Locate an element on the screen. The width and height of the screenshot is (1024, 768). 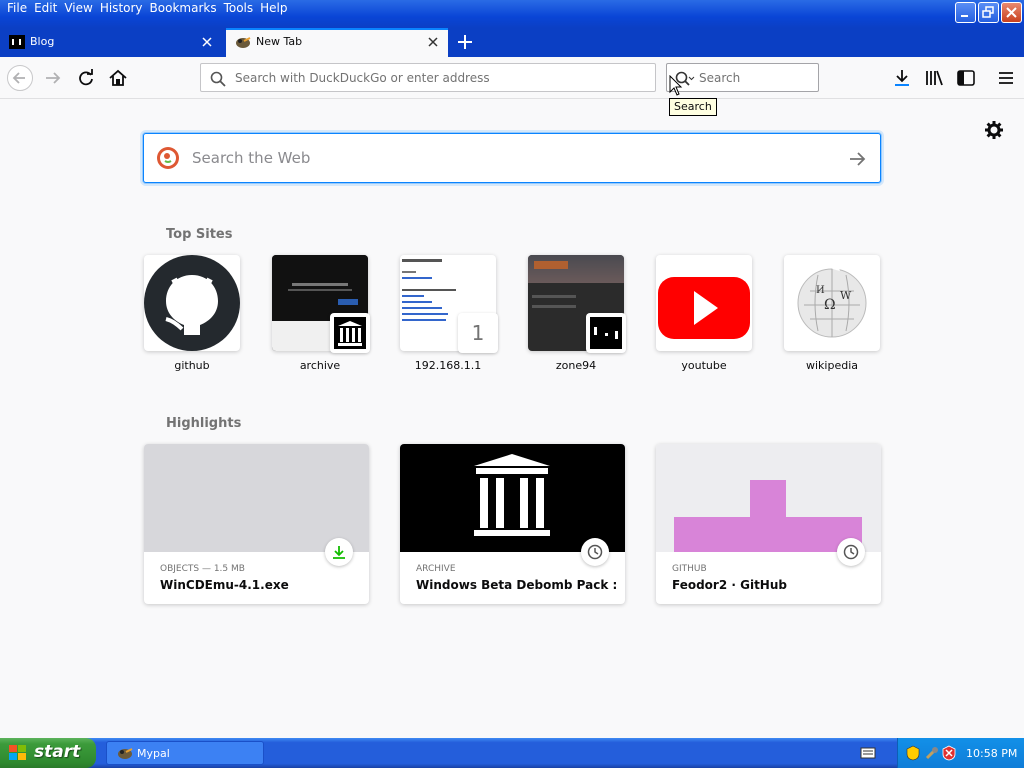
library-icon is located at coordinates (934, 78).